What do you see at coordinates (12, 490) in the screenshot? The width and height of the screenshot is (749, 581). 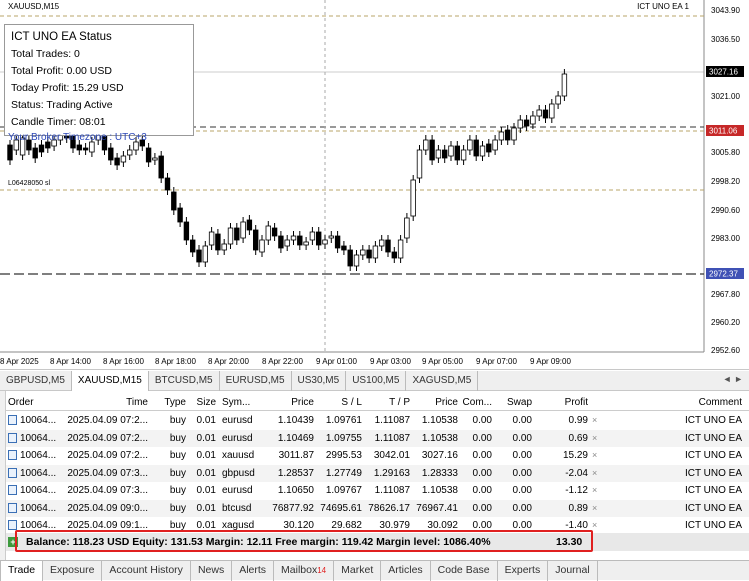 I see `order-document-icon` at bounding box center [12, 490].